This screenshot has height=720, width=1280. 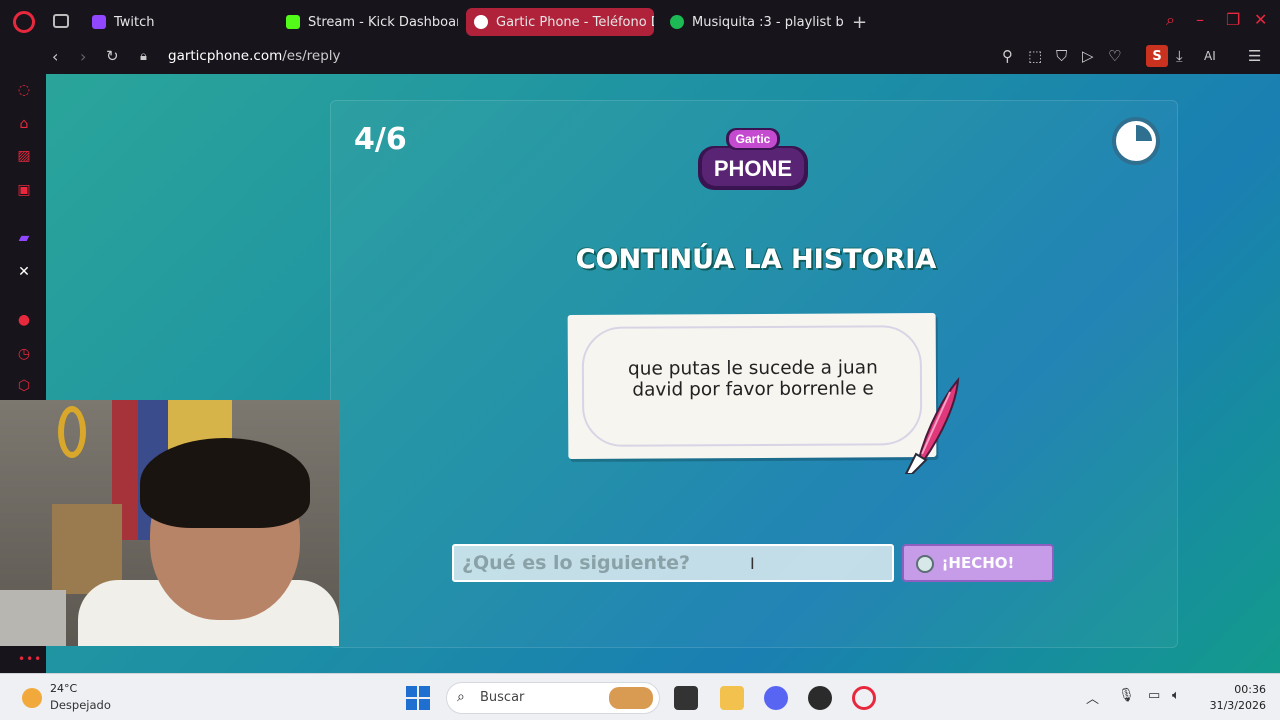 What do you see at coordinates (575, 22) in the screenshot?
I see `tab-label: Gartic Phone - Teléfono D` at bounding box center [575, 22].